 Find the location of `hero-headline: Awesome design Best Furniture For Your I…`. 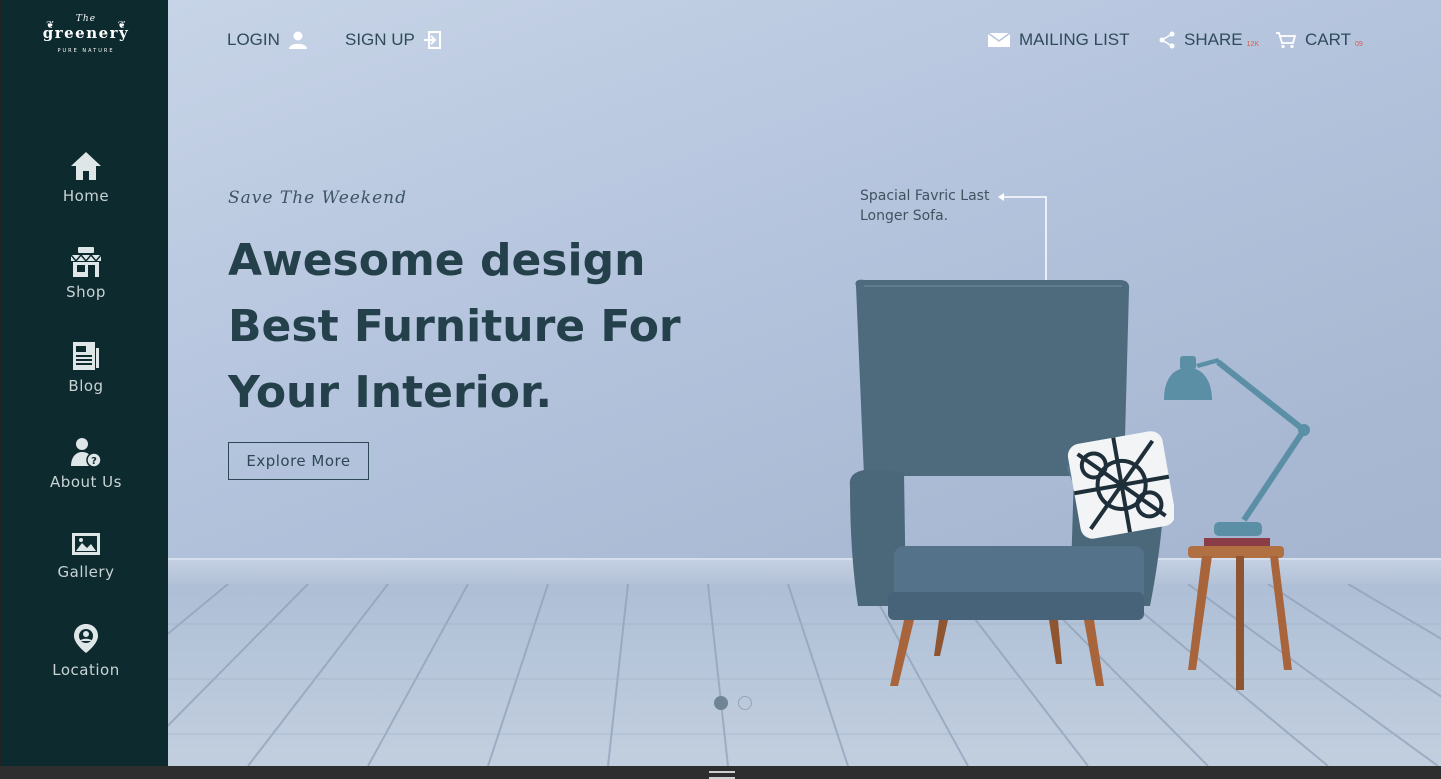

hero-headline: Awesome design Best Furniture For Your I… is located at coordinates (478, 327).